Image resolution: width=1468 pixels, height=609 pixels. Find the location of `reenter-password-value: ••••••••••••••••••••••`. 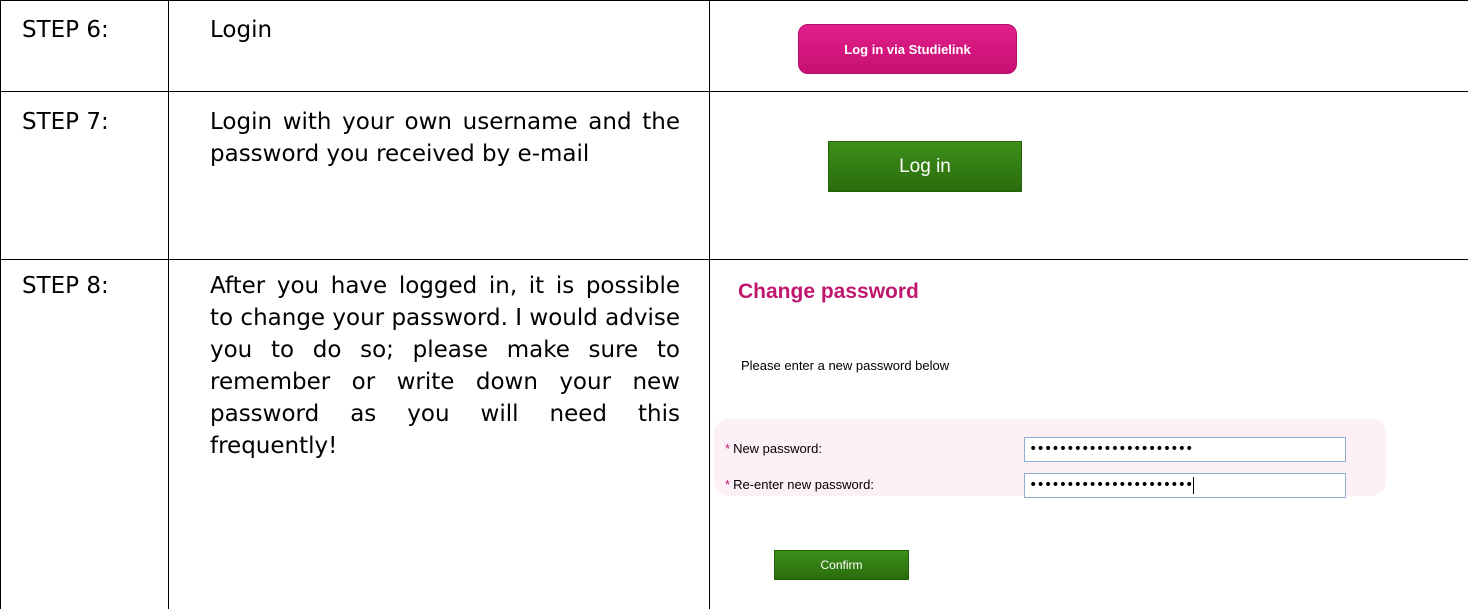

reenter-password-value: •••••••••••••••••••••• is located at coordinates (1111, 485).